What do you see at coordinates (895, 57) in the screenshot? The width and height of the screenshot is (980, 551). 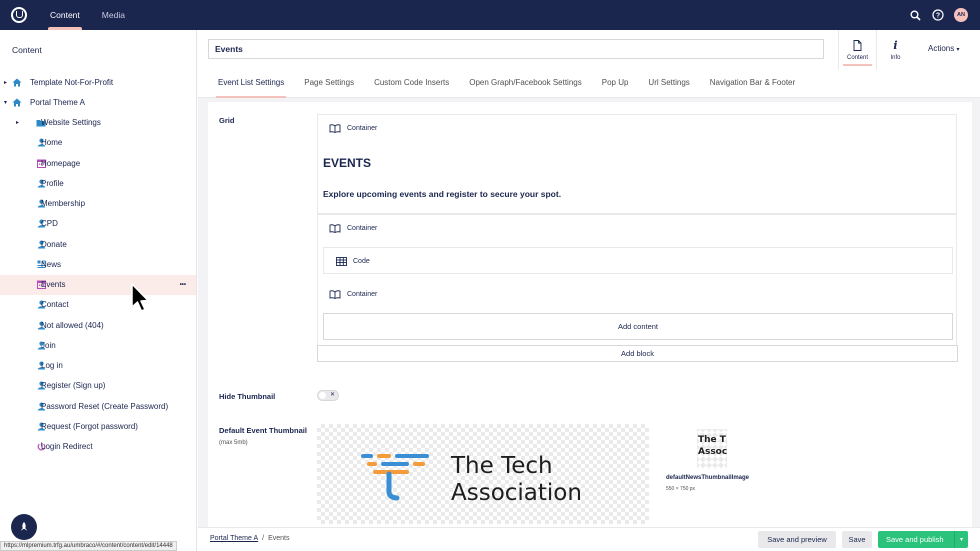 I see `app-info-label: Info` at bounding box center [895, 57].